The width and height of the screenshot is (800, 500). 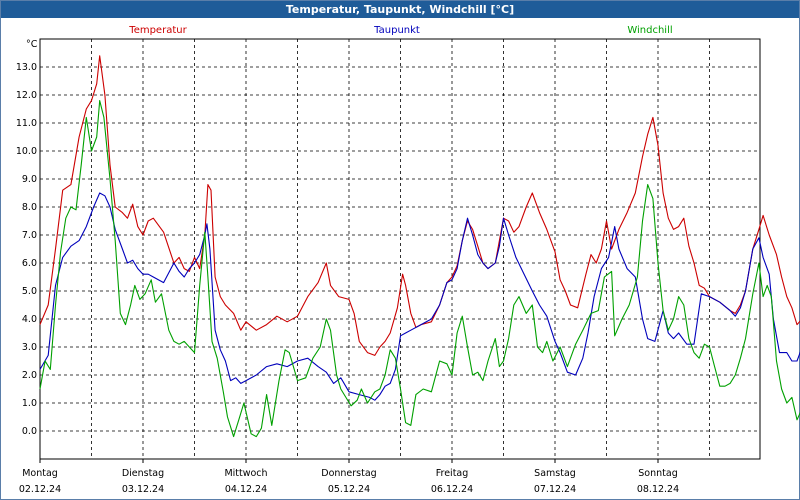 I want to click on legend-taupunkt: Taupunkt, so click(x=396, y=30).